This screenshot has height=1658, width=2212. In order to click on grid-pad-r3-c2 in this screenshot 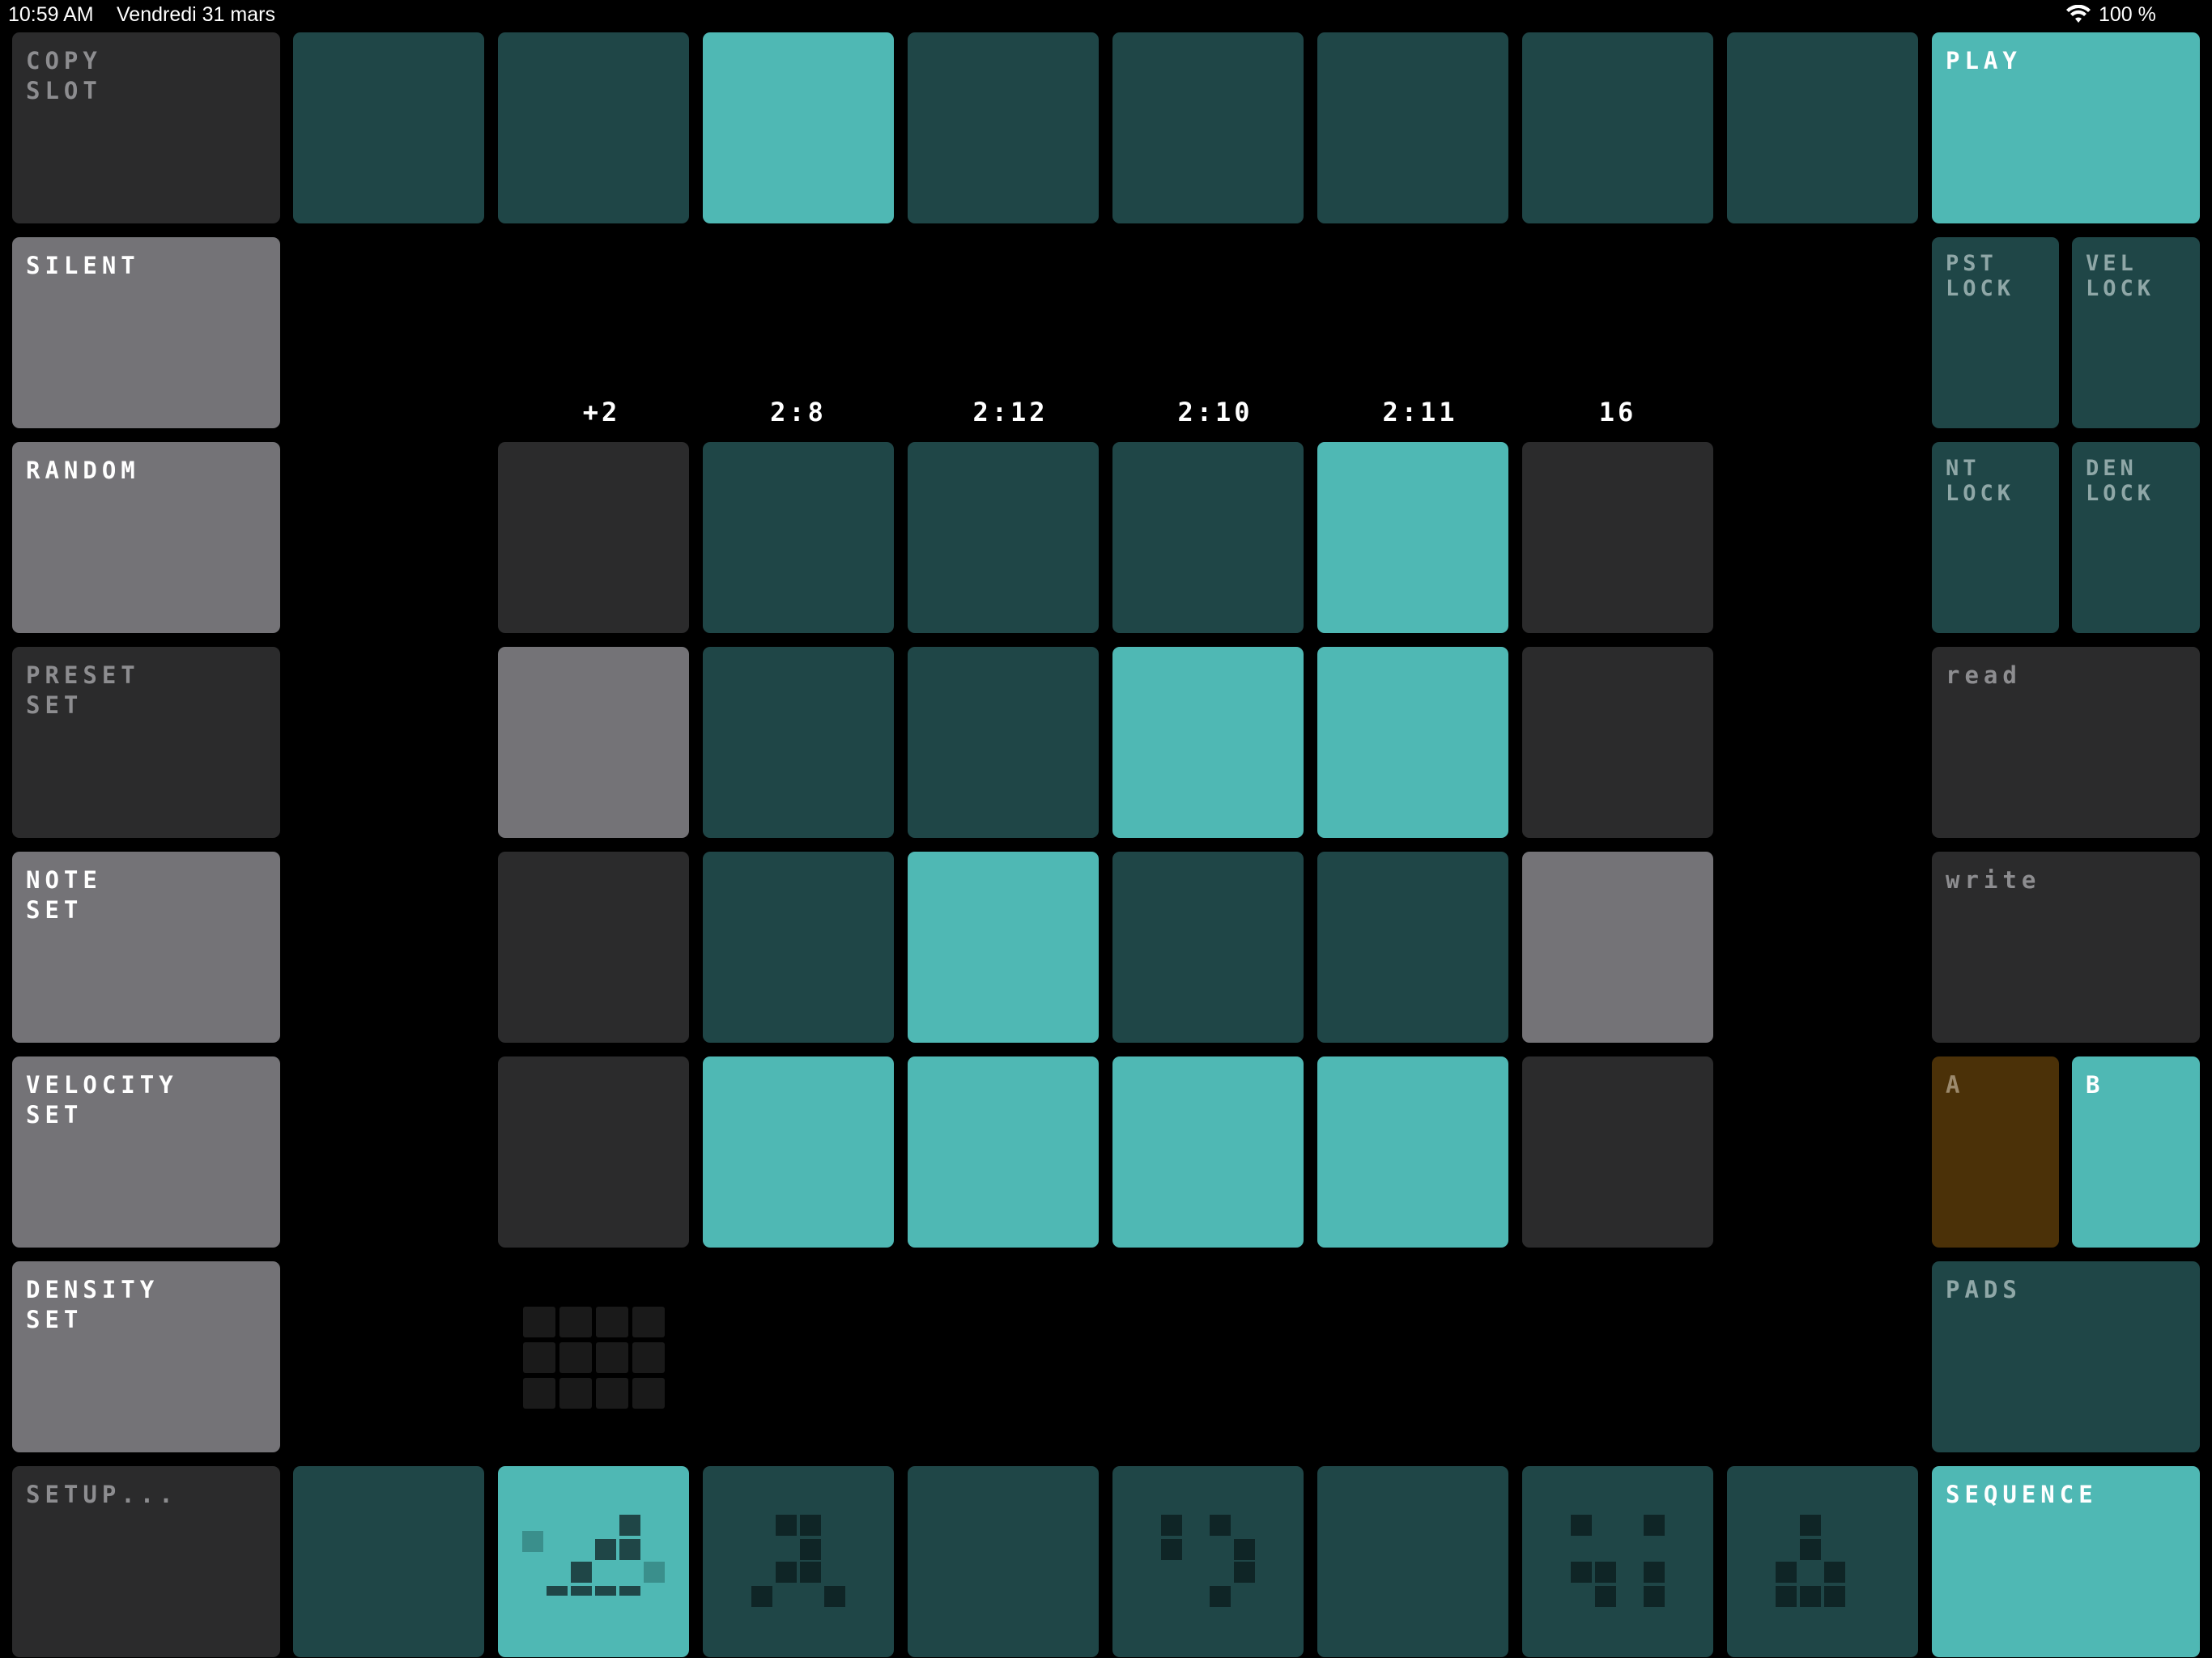, I will do `click(799, 947)`.